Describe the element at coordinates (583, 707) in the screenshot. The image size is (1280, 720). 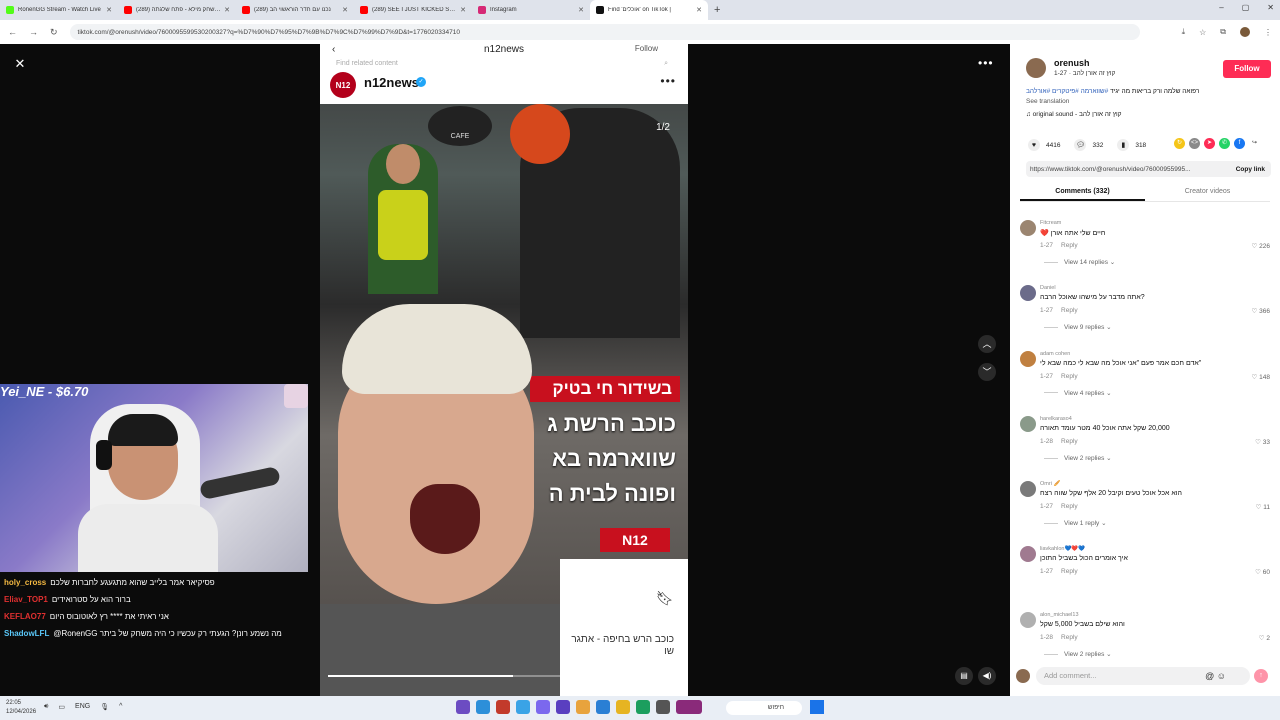
I see `chrome-icon` at that location.